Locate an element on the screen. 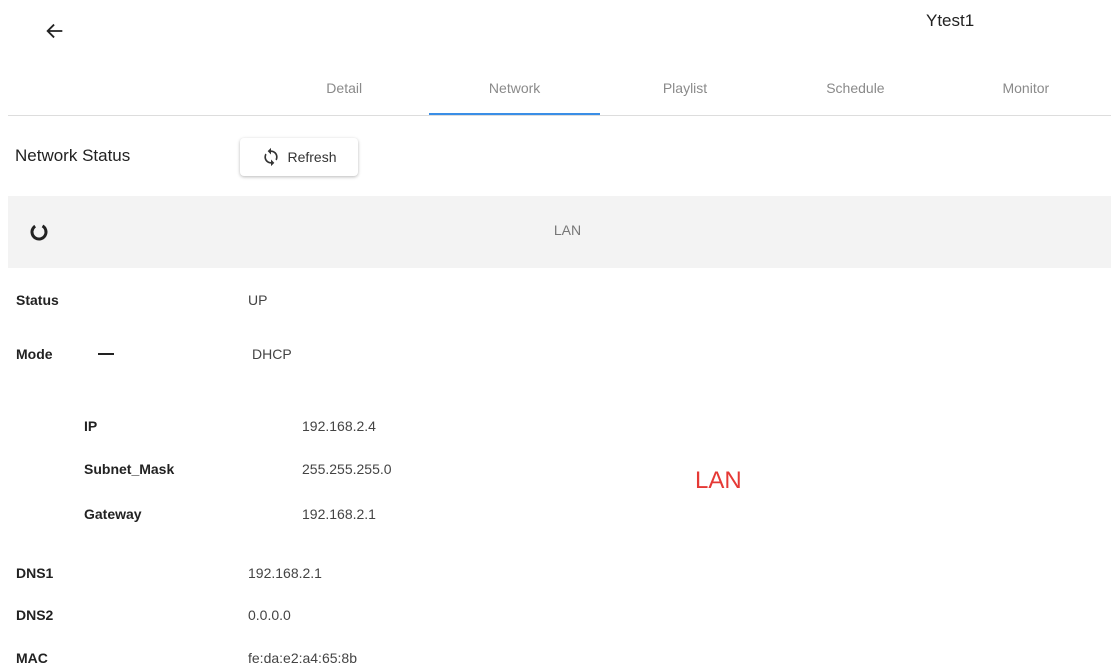 Image resolution: width=1111 pixels, height=670 pixels. mac-value: fe:da:e2:a4:65:8b is located at coordinates (302, 658).